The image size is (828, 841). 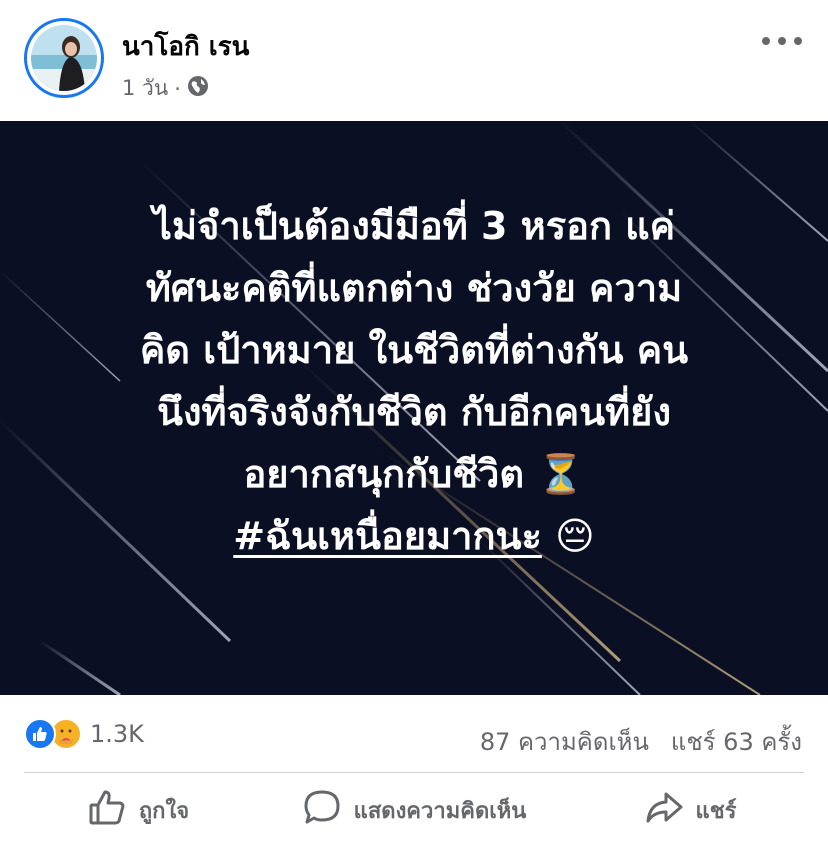 What do you see at coordinates (164, 811) in the screenshot?
I see `like-label: ถูกใจ` at bounding box center [164, 811].